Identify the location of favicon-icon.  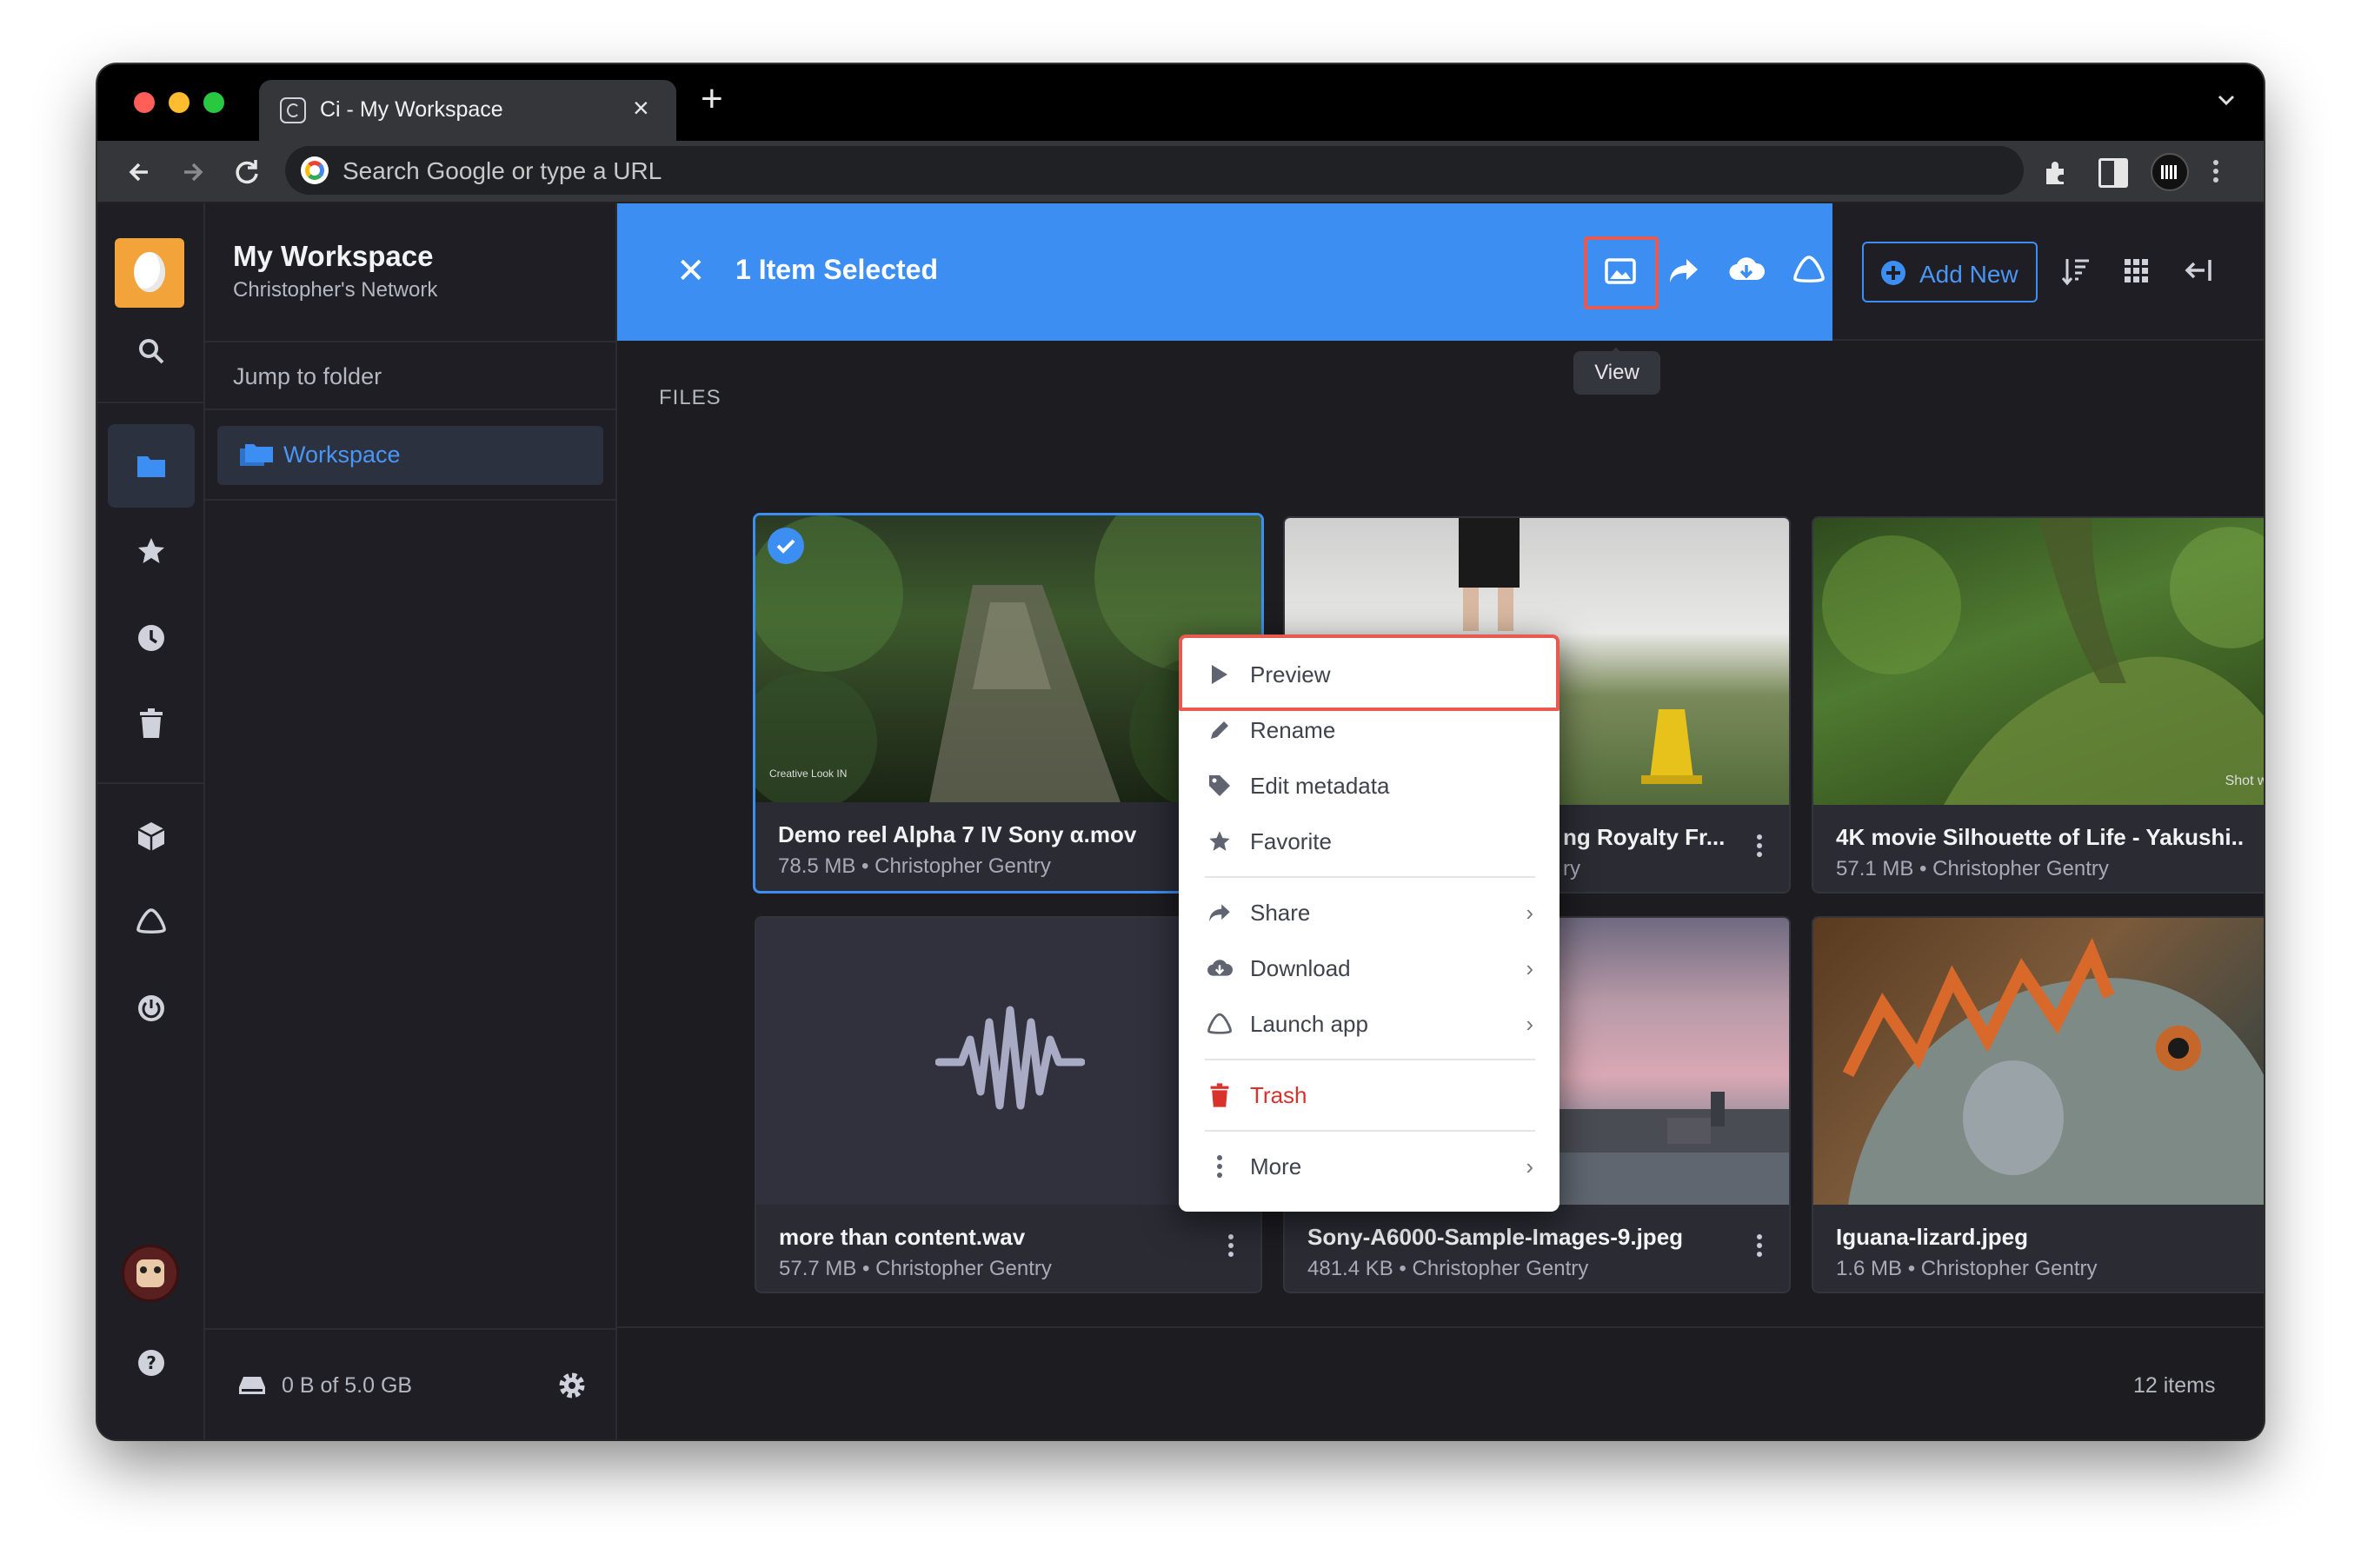
(293, 110).